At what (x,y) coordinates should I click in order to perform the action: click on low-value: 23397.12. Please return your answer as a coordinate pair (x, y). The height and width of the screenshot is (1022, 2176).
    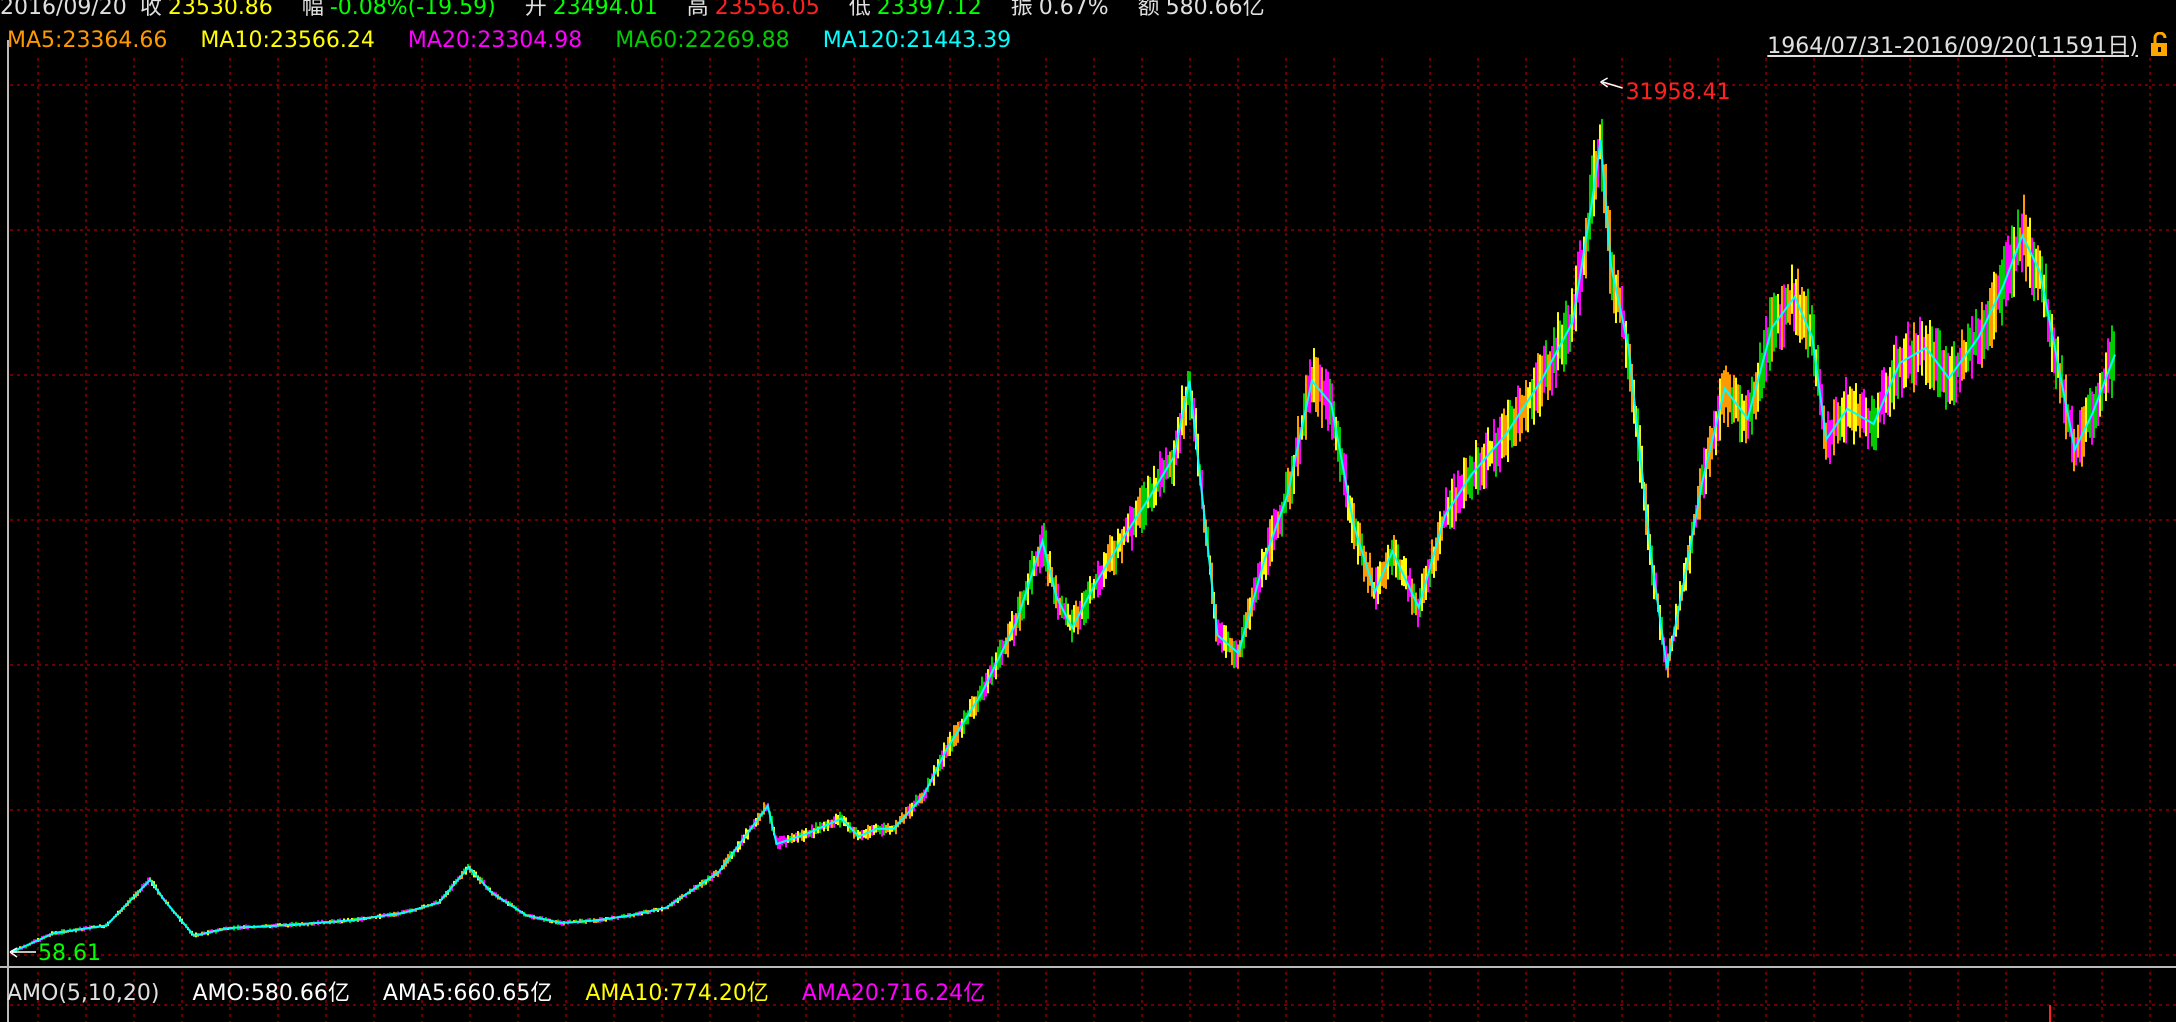
    Looking at the image, I should click on (929, 10).